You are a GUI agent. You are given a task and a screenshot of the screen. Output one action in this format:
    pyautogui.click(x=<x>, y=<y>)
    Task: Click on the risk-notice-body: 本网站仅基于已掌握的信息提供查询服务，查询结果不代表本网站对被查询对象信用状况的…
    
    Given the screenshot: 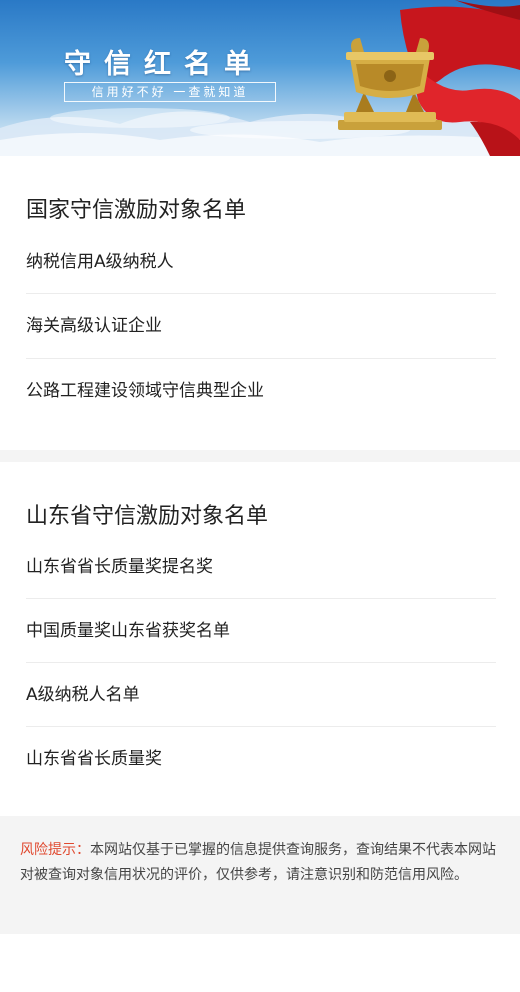 What is the action you would take?
    pyautogui.click(x=258, y=862)
    